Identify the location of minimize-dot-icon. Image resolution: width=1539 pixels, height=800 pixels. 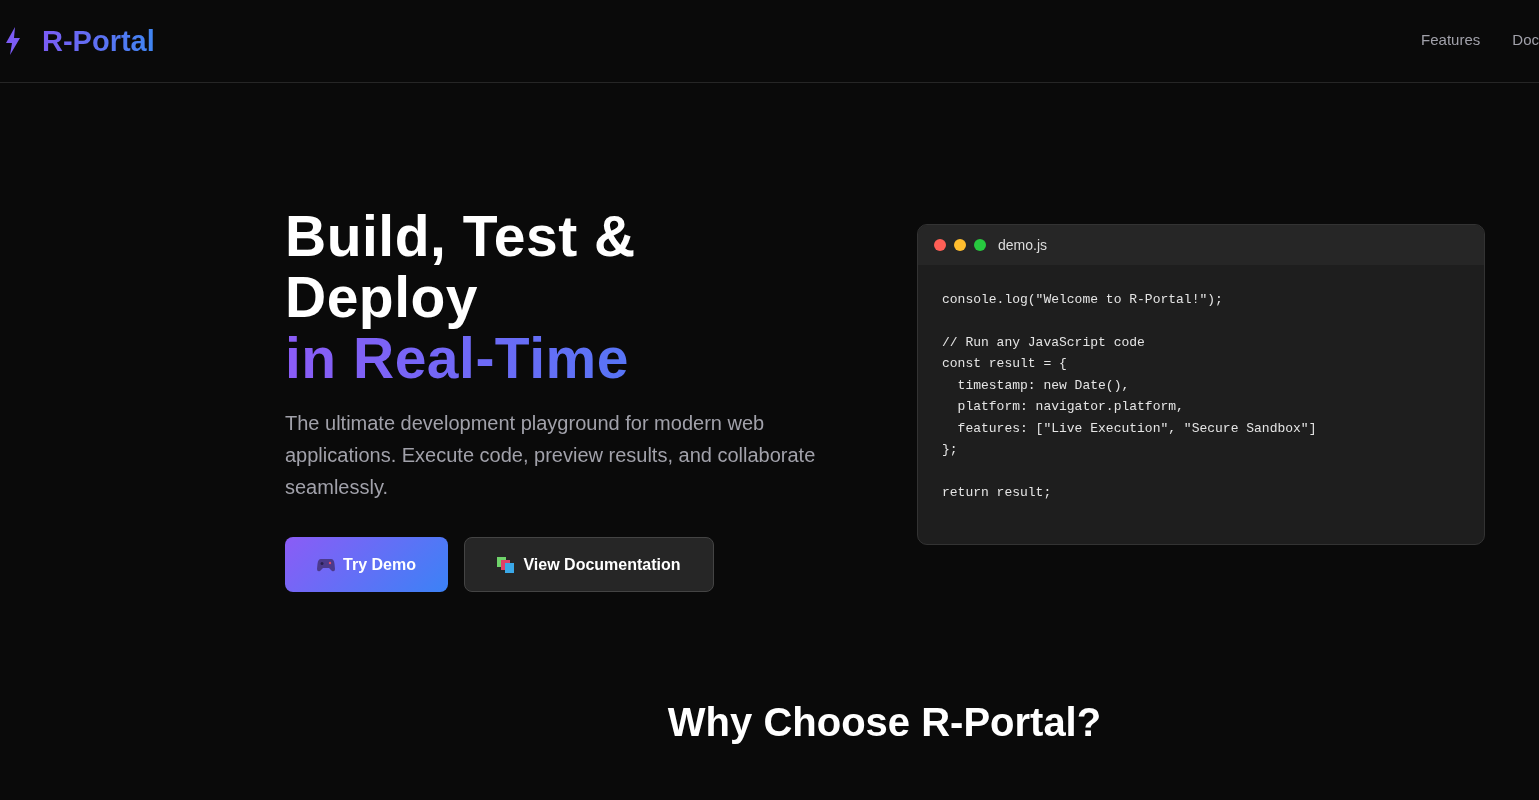
(960, 245).